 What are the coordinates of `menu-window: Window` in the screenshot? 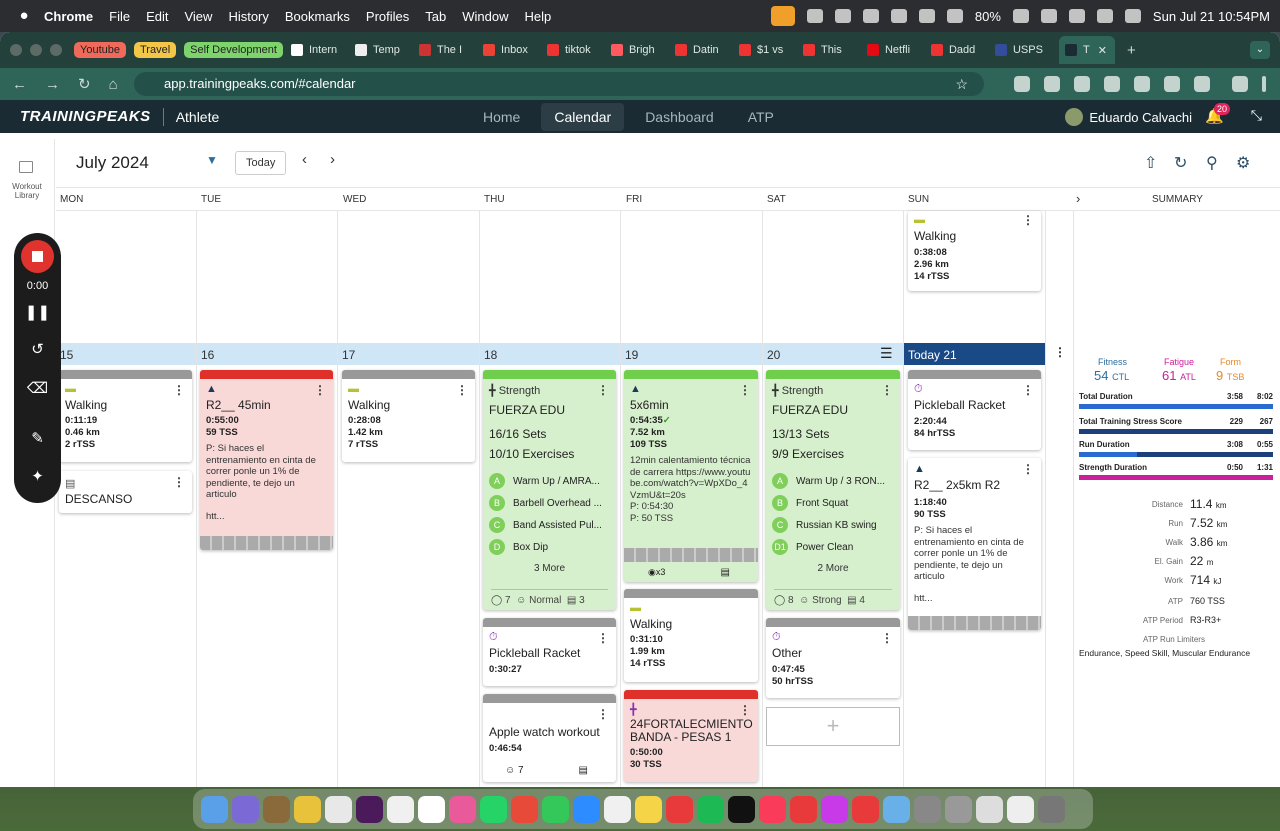 It's located at (485, 16).